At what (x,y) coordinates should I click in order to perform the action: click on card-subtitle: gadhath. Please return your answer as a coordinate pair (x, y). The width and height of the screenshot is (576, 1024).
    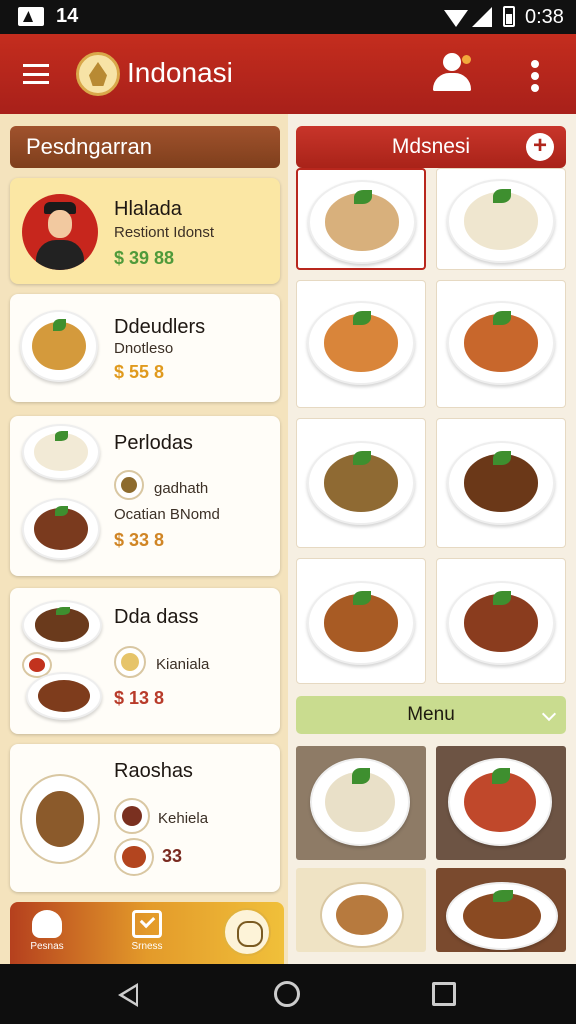
    Looking at the image, I should click on (181, 488).